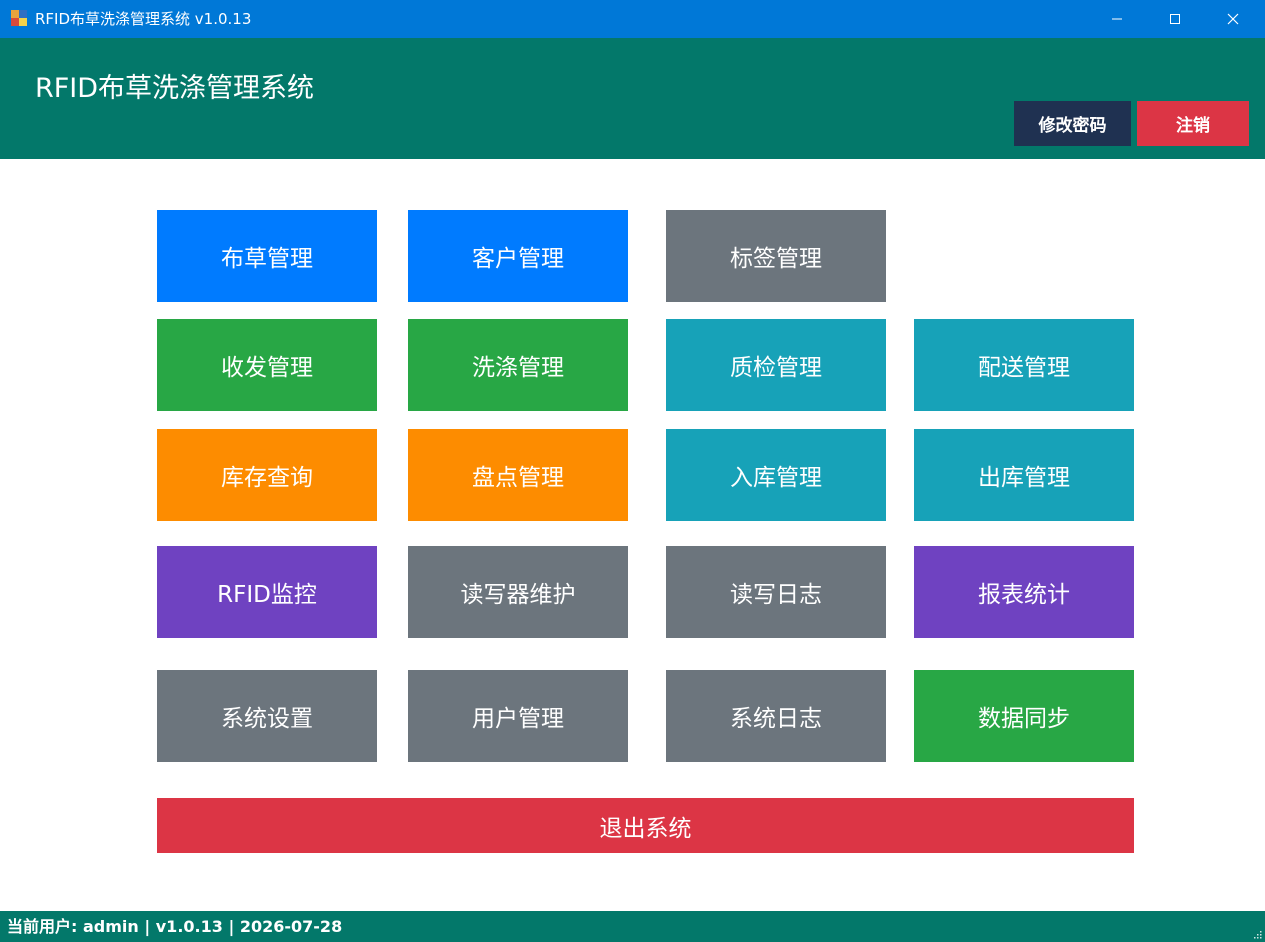  I want to click on maximize-button, so click(1175, 19).